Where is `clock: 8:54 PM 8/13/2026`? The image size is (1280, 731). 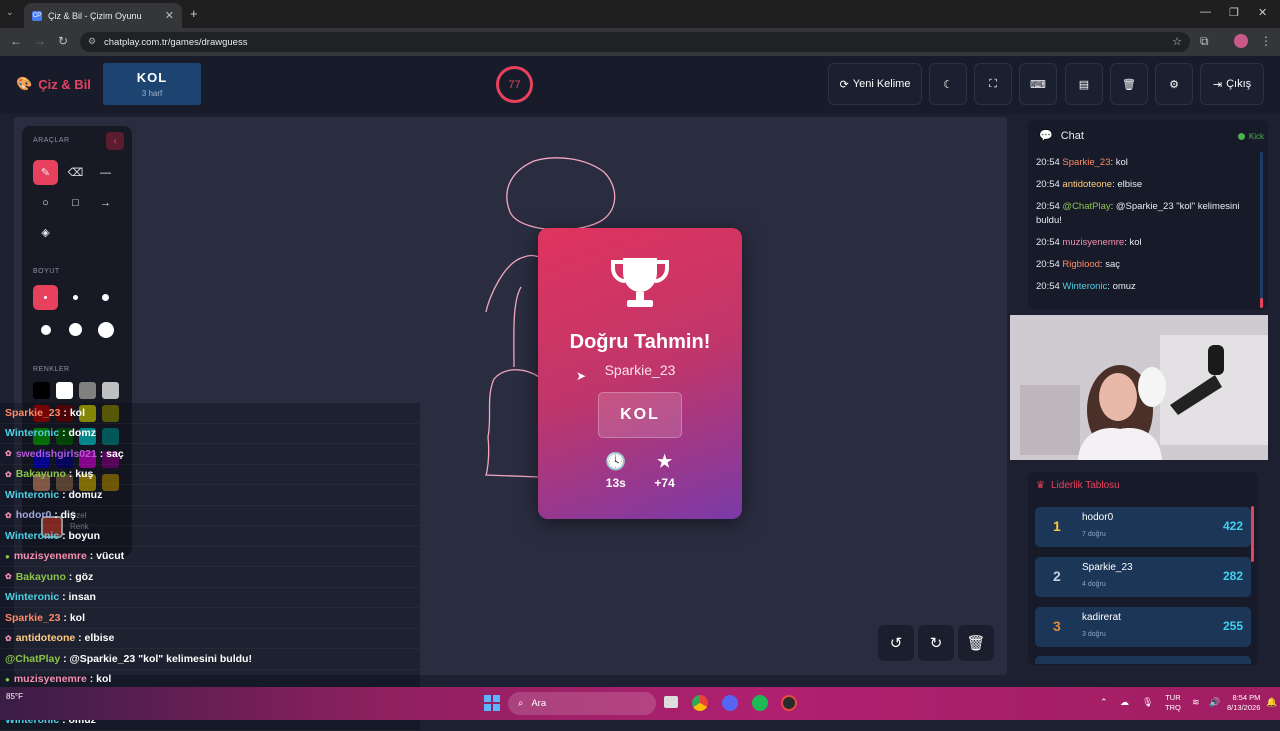
clock: 8:54 PM 8/13/2026 is located at coordinates (1243, 703).